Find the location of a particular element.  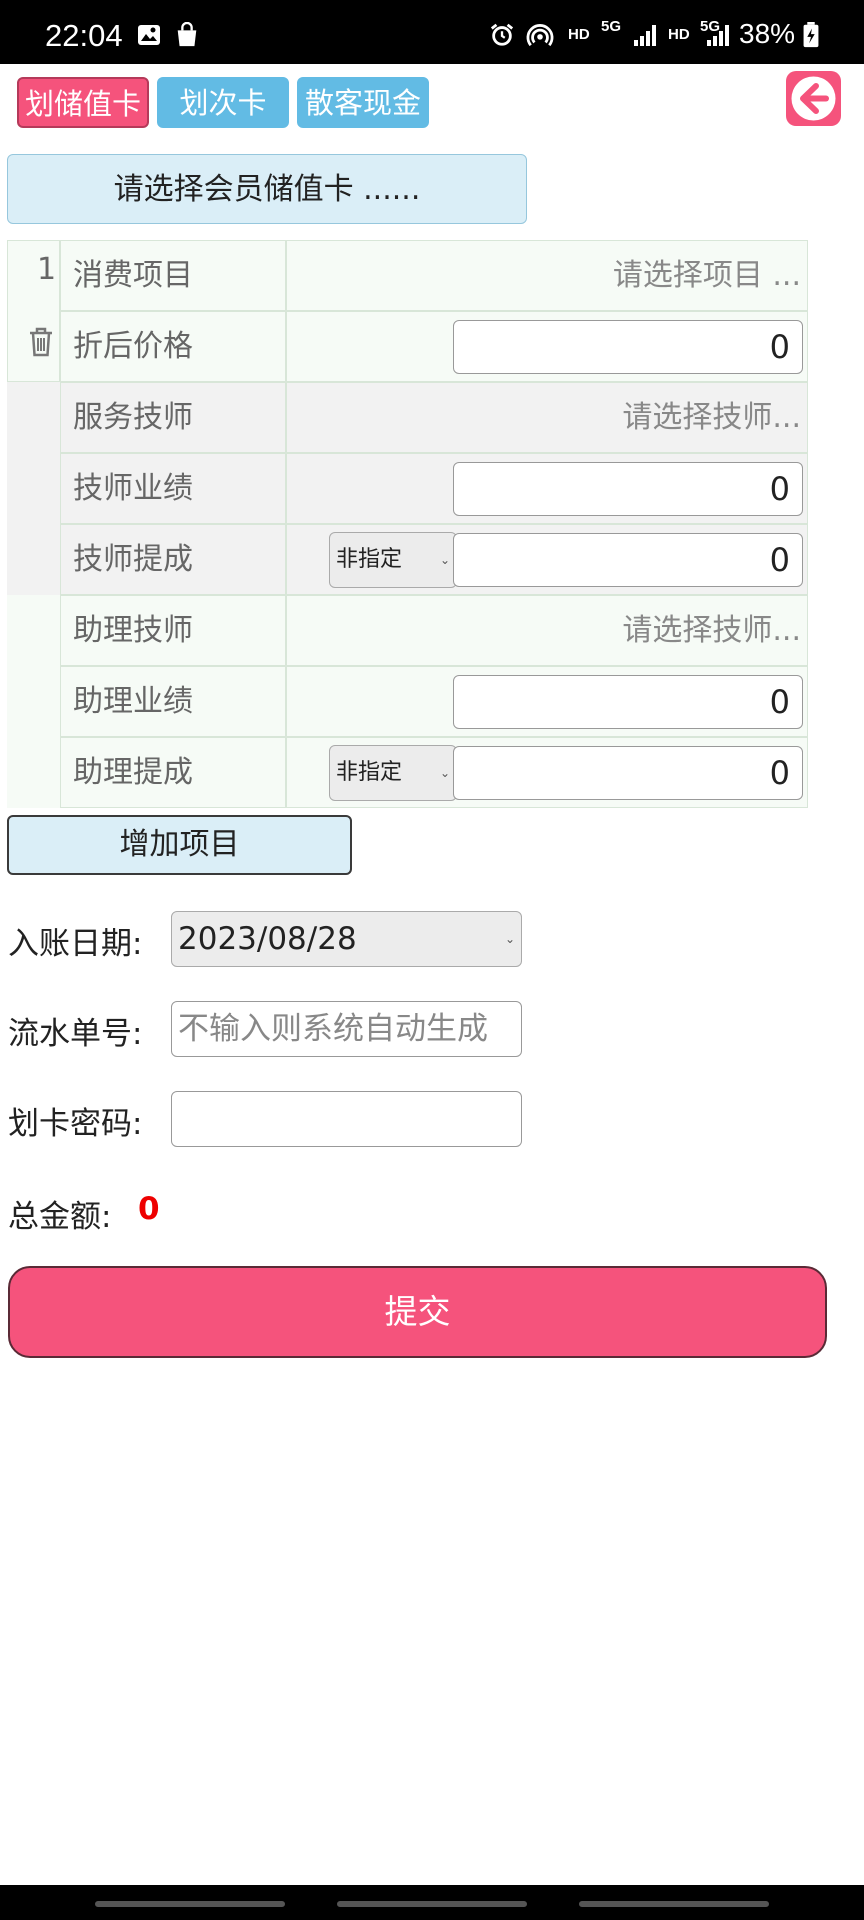

price-cell: 0 is located at coordinates (547, 346).